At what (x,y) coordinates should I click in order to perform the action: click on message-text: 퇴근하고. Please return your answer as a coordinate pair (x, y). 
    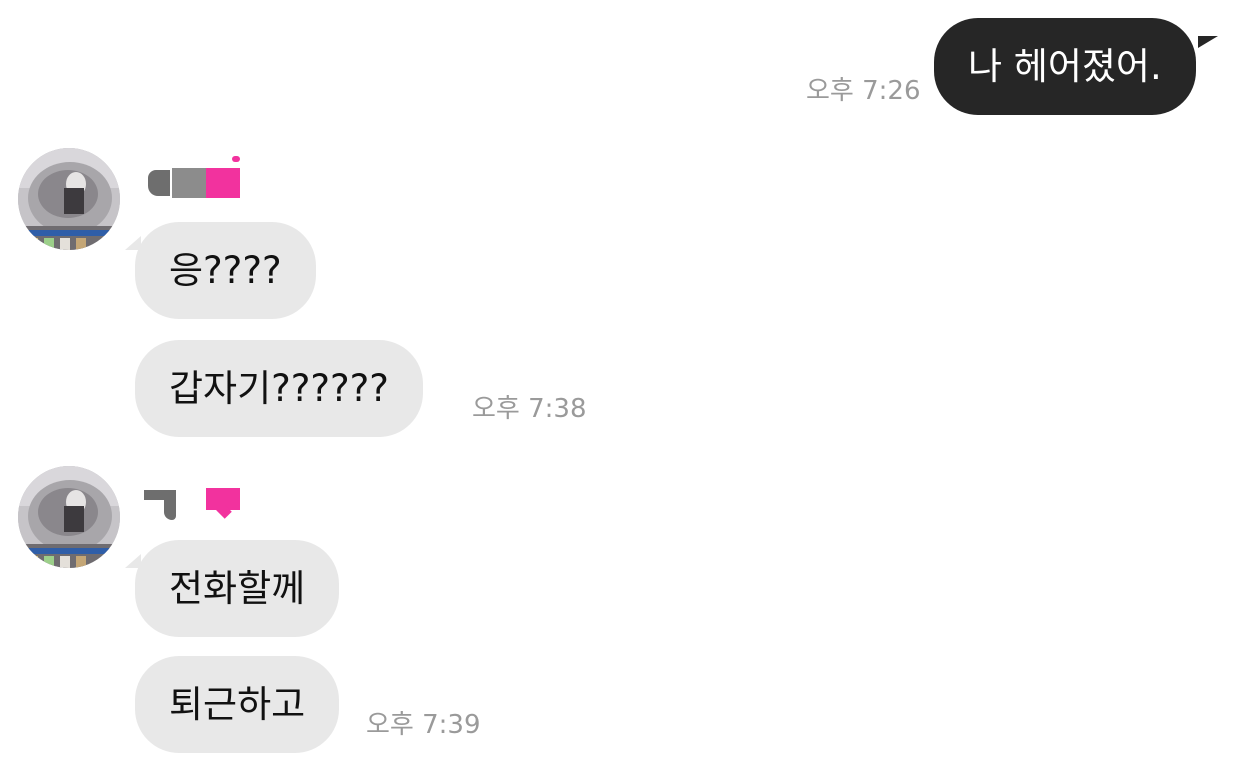
    Looking at the image, I should click on (237, 704).